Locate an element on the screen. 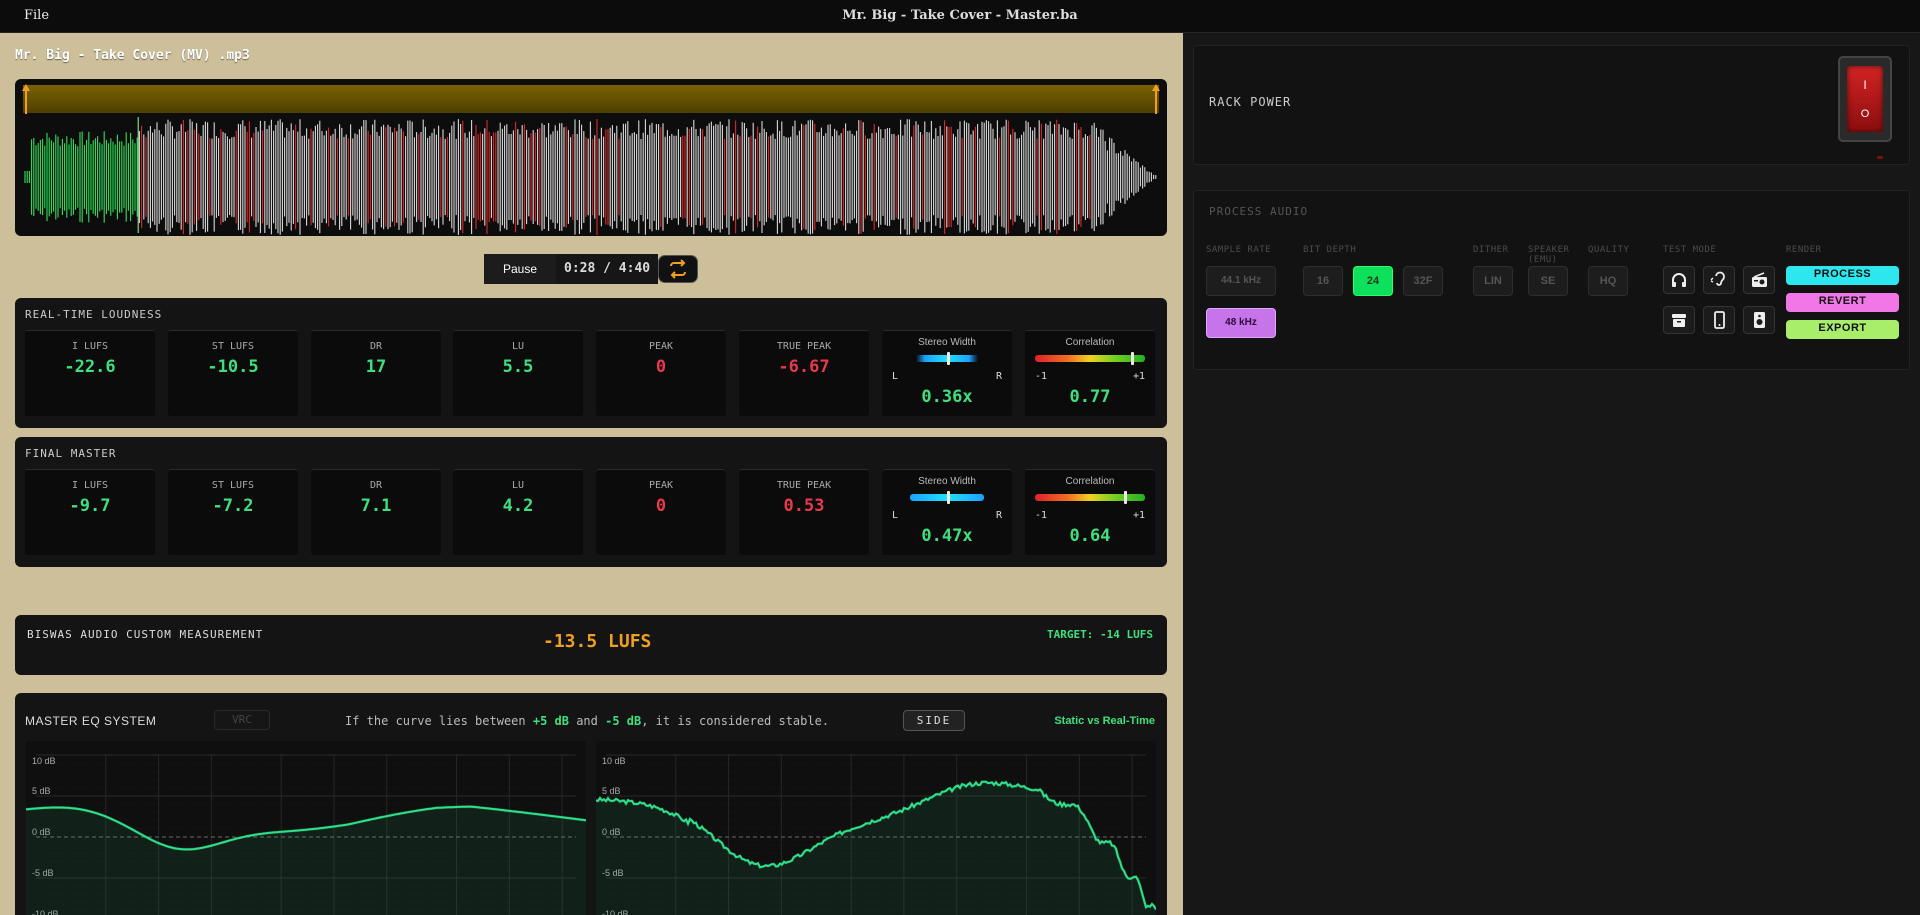 The image size is (1920, 915). meter-value: 7.1 is located at coordinates (376, 506).